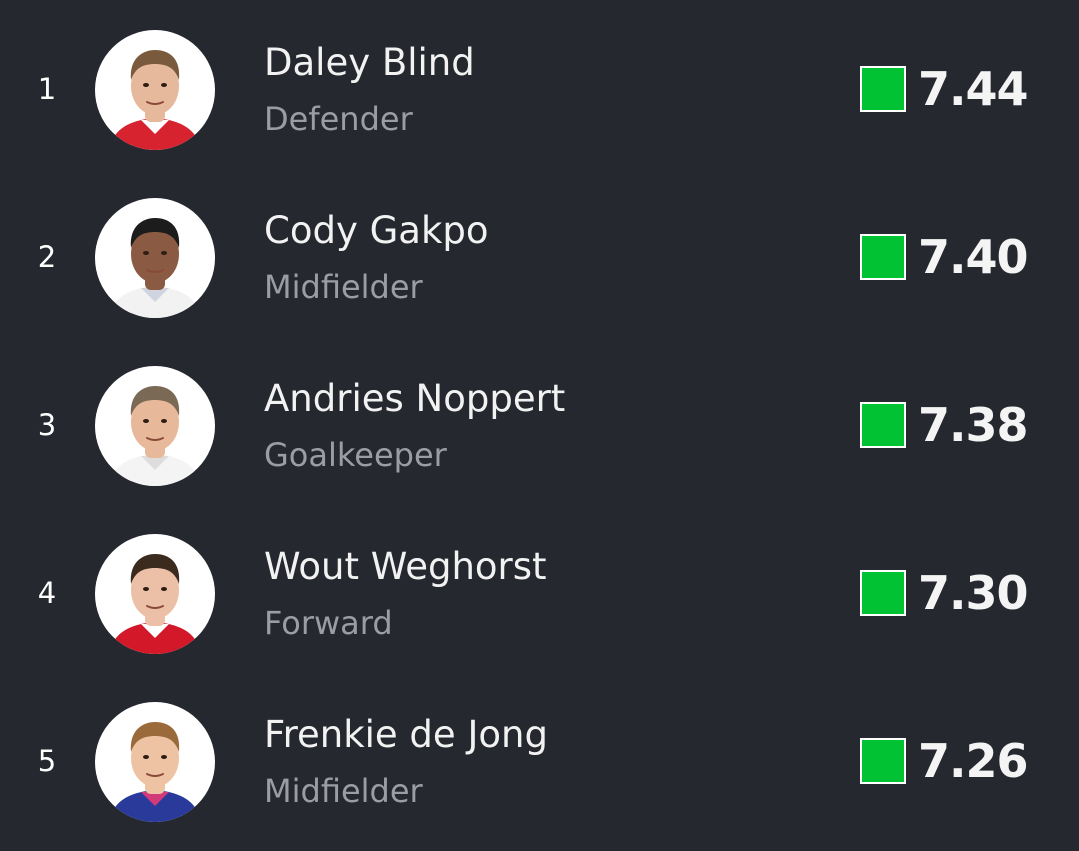  I want to click on rating-value: 7.30, so click(973, 593).